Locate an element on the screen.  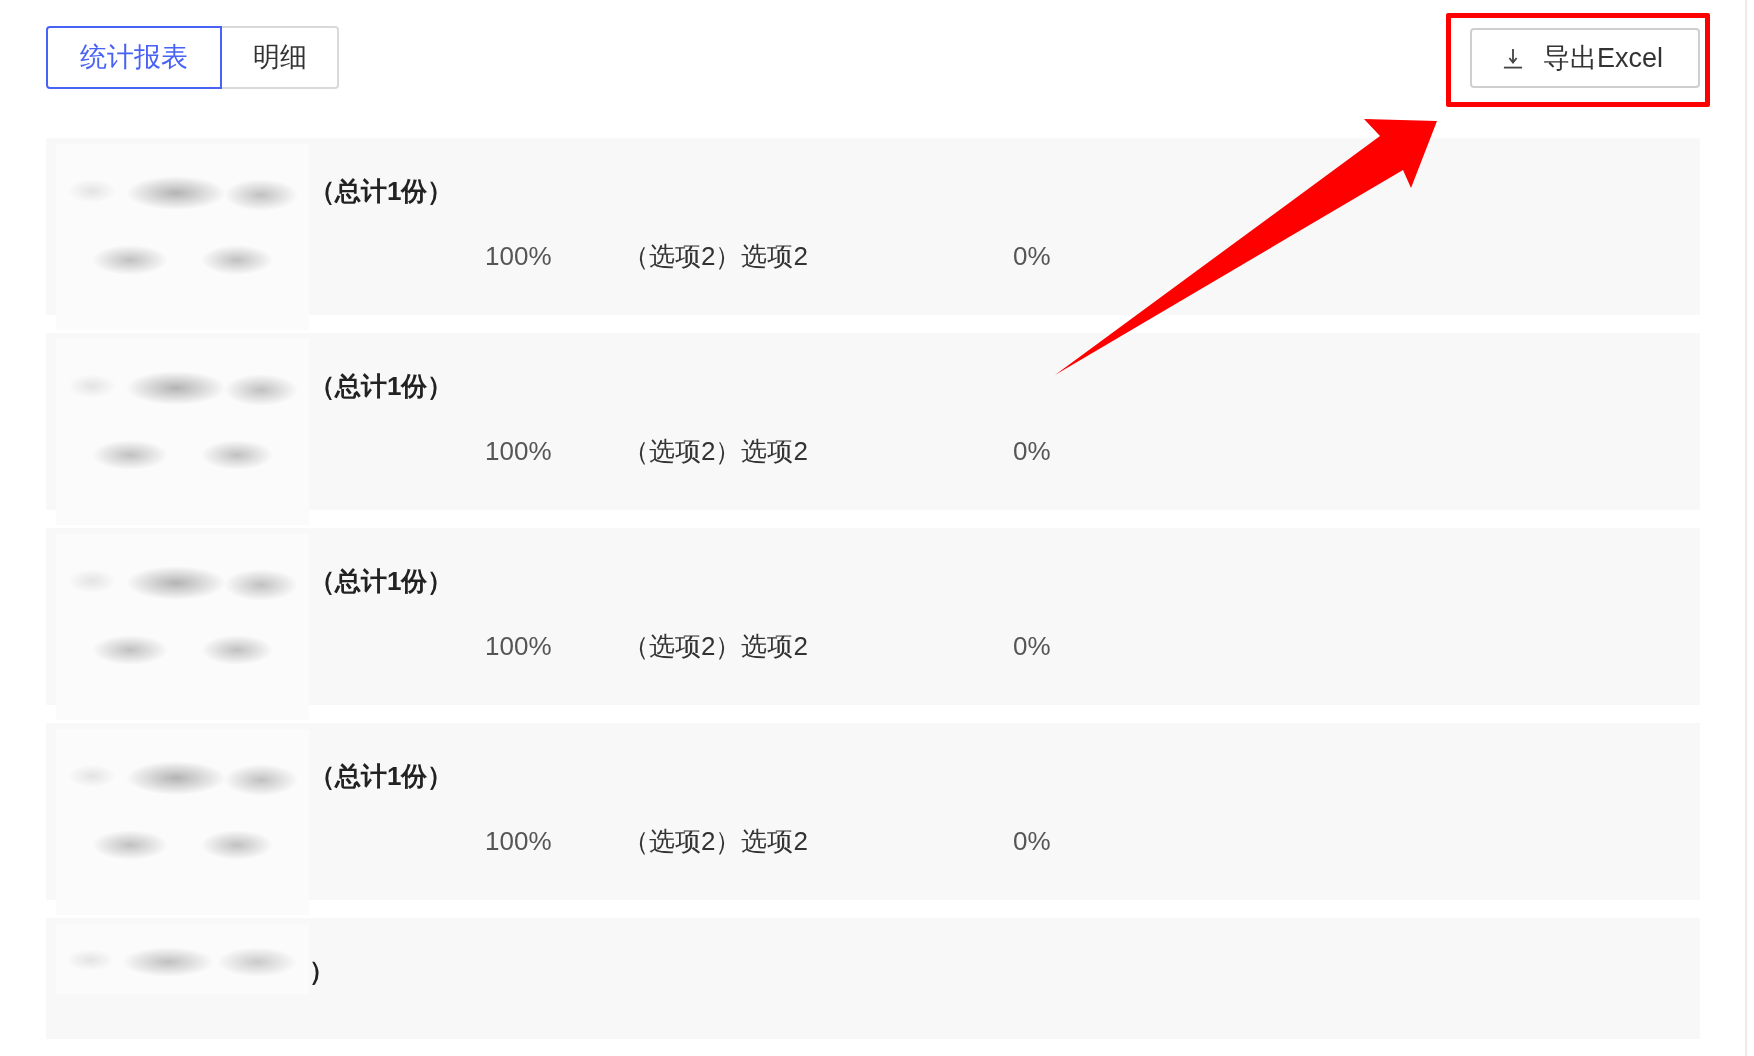
tab: 统计报表 is located at coordinates (134, 57).